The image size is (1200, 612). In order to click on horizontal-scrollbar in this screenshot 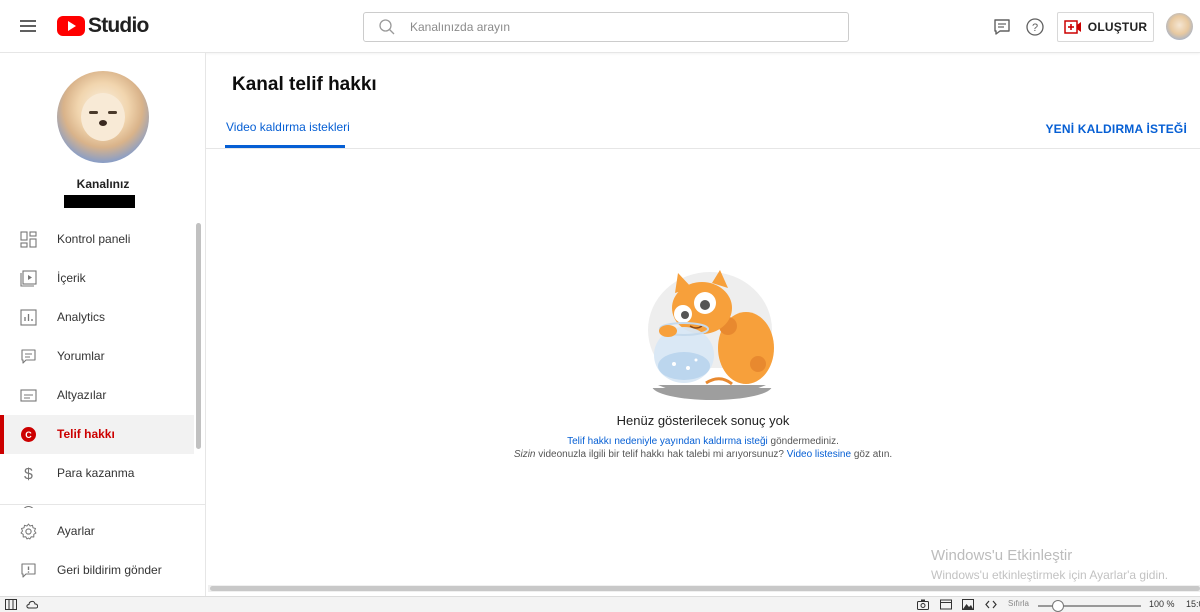, I will do `click(704, 588)`.